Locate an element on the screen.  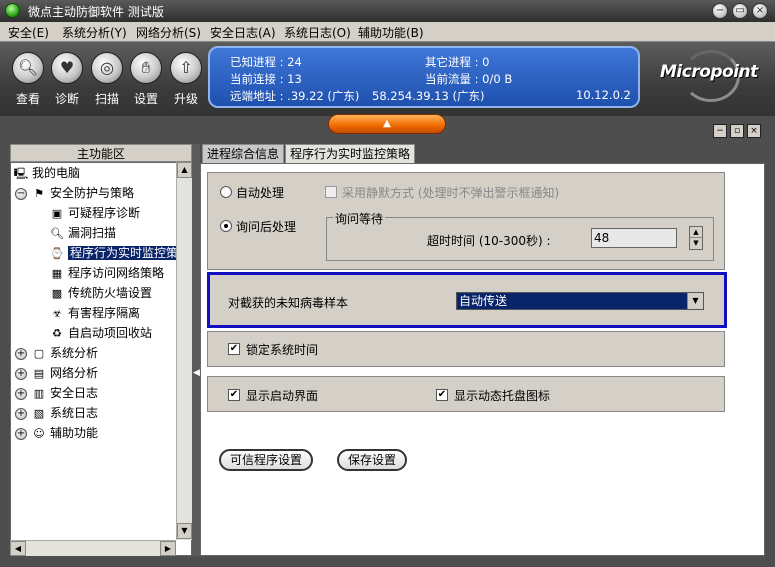
scan-label: 扫描 is located at coordinates (106, 99).